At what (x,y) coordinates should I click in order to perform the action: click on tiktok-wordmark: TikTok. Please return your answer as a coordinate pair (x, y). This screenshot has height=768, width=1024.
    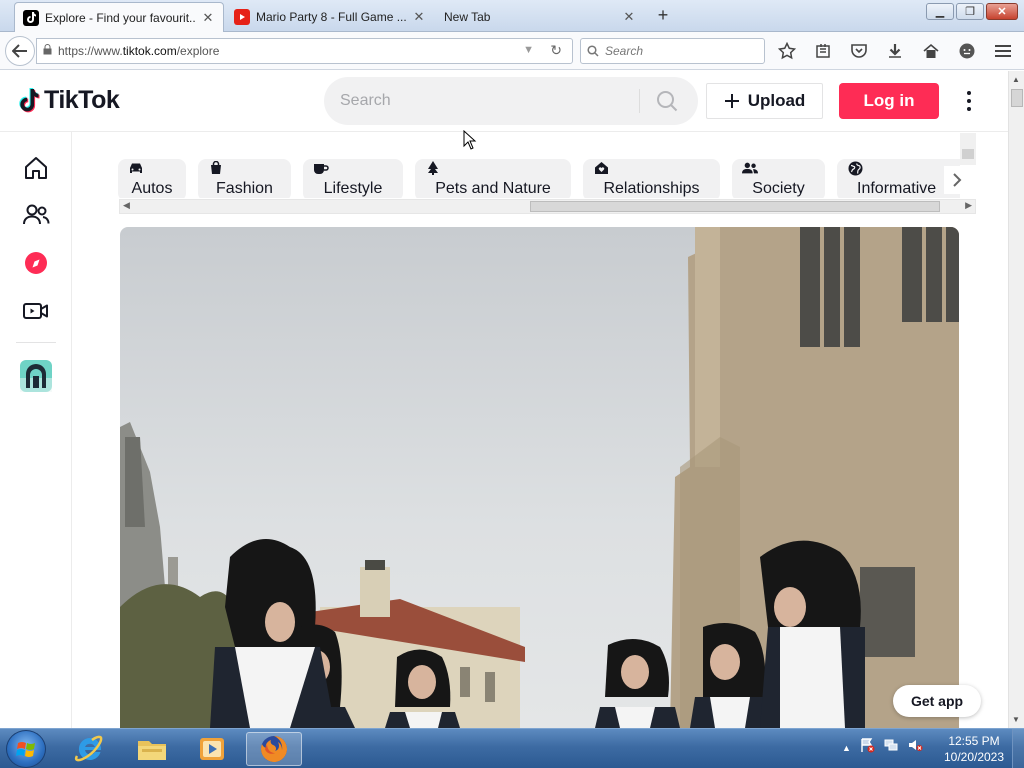
    Looking at the image, I should click on (82, 100).